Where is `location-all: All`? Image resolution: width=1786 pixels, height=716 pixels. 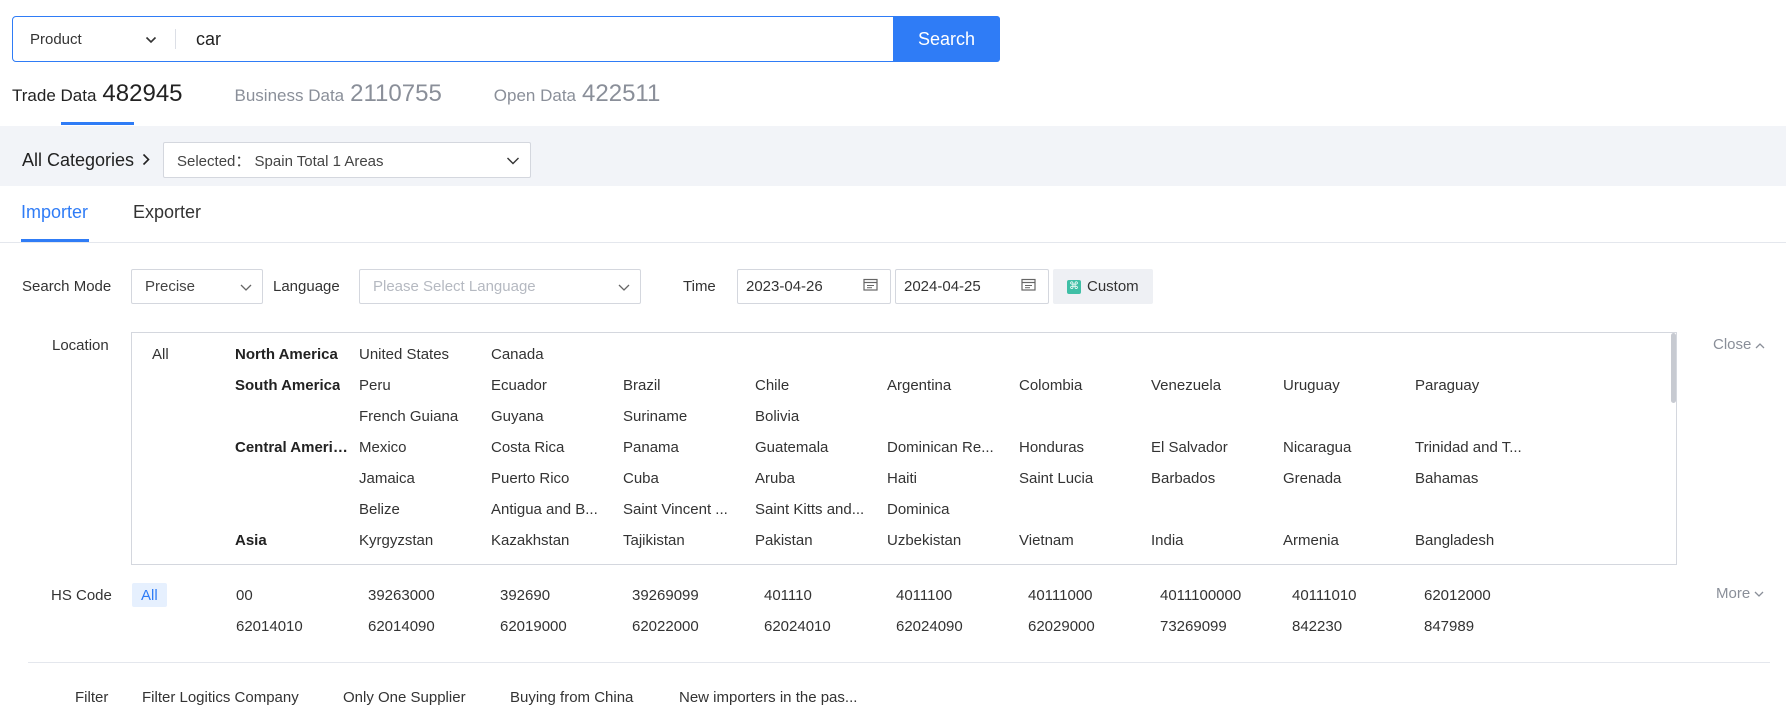 location-all: All is located at coordinates (160, 354).